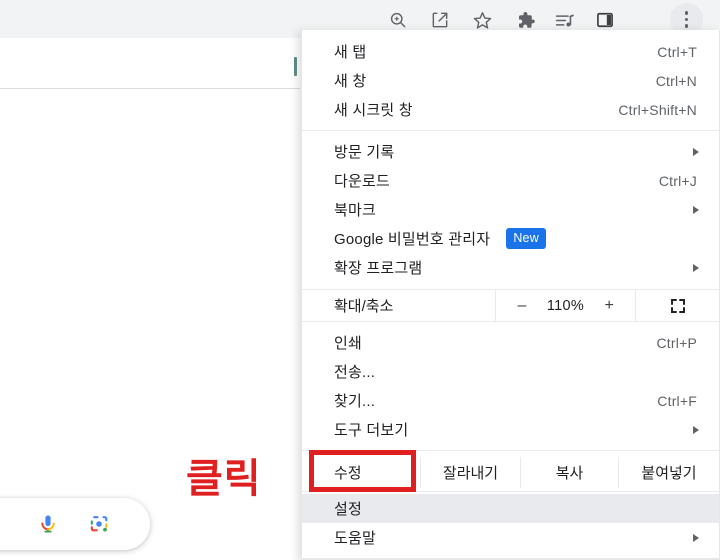  I want to click on google-lens-icon, so click(99, 524).